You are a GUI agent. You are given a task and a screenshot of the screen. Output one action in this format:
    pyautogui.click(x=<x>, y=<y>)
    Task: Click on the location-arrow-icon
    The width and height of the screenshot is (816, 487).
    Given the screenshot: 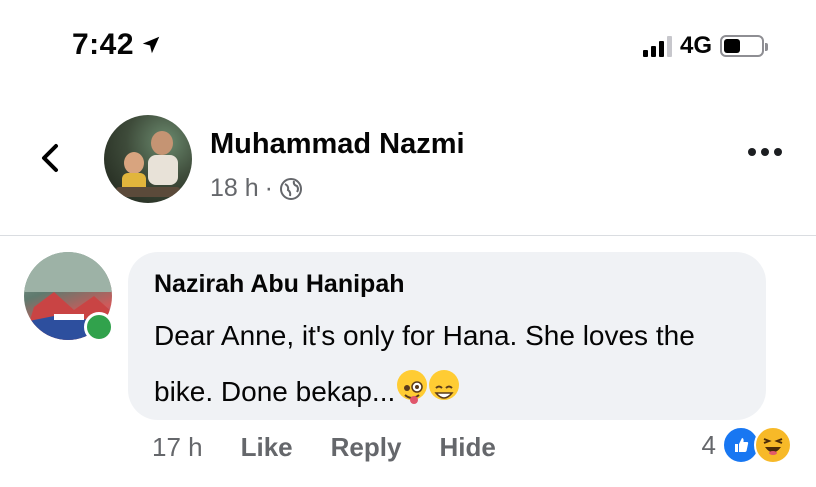 What is the action you would take?
    pyautogui.click(x=151, y=45)
    